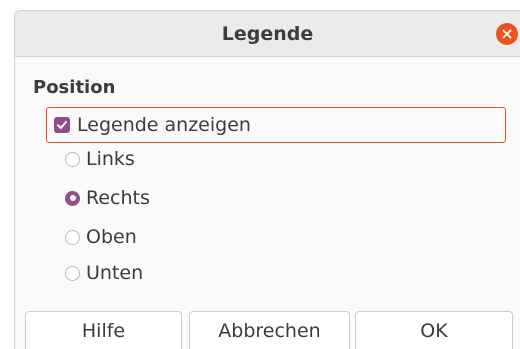 Image resolution: width=520 pixels, height=349 pixels. Describe the element at coordinates (72, 273) in the screenshot. I see `radio-button-bottom` at that location.